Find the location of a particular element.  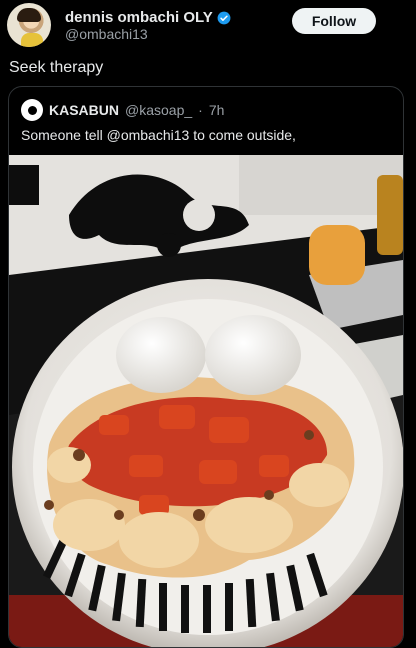

author-name-row: dennis ombachi OLY is located at coordinates (148, 17).